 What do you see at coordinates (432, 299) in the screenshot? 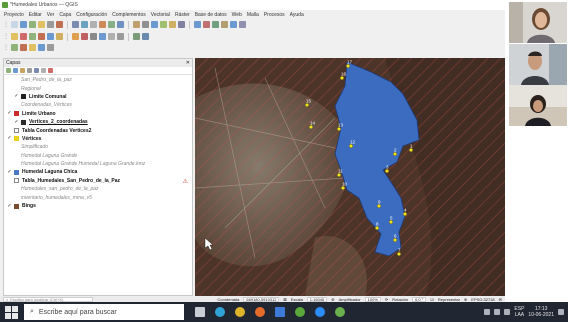
I see `render-checkbox: ☑` at bounding box center [432, 299].